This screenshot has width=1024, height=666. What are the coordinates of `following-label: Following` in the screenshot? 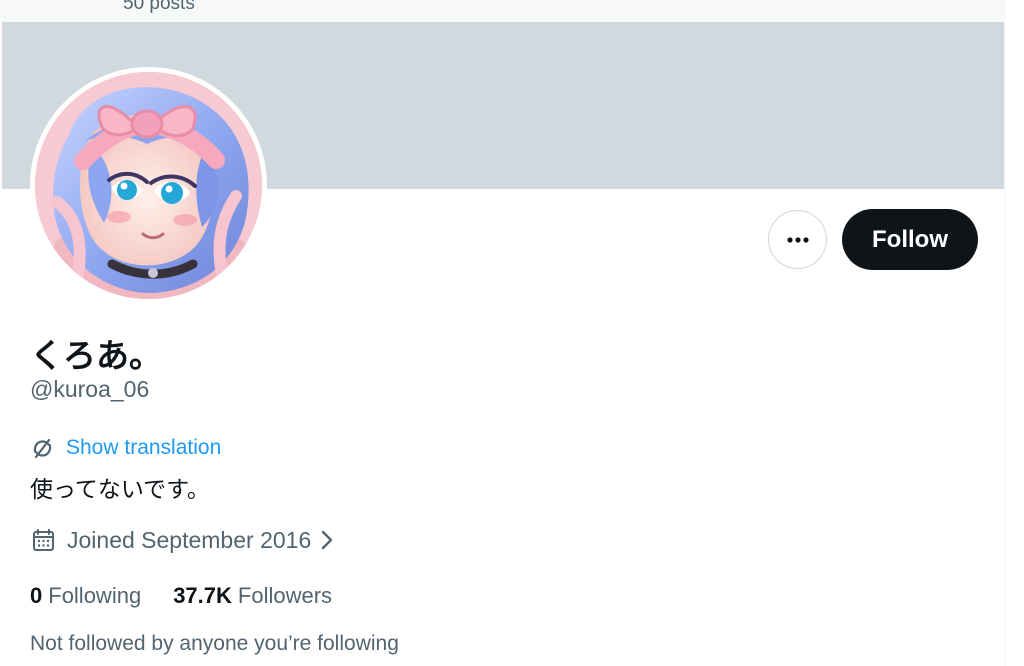 It's located at (95, 595).